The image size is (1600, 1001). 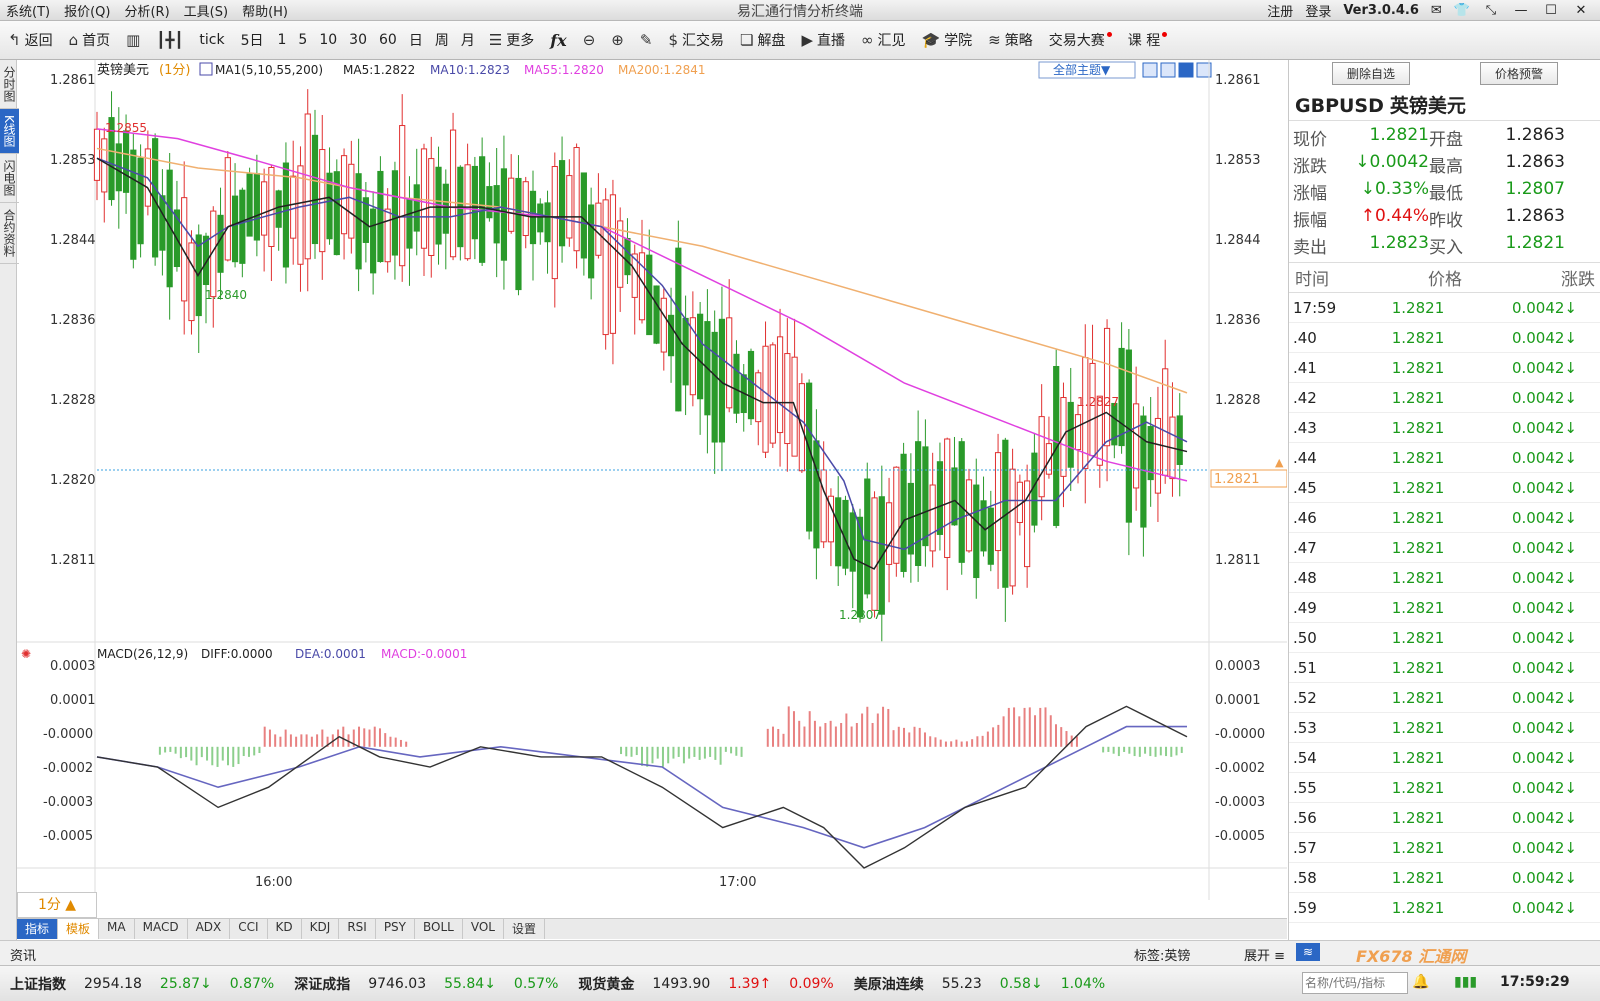 What do you see at coordinates (23, 954) in the screenshot?
I see `news-label: 资讯` at bounding box center [23, 954].